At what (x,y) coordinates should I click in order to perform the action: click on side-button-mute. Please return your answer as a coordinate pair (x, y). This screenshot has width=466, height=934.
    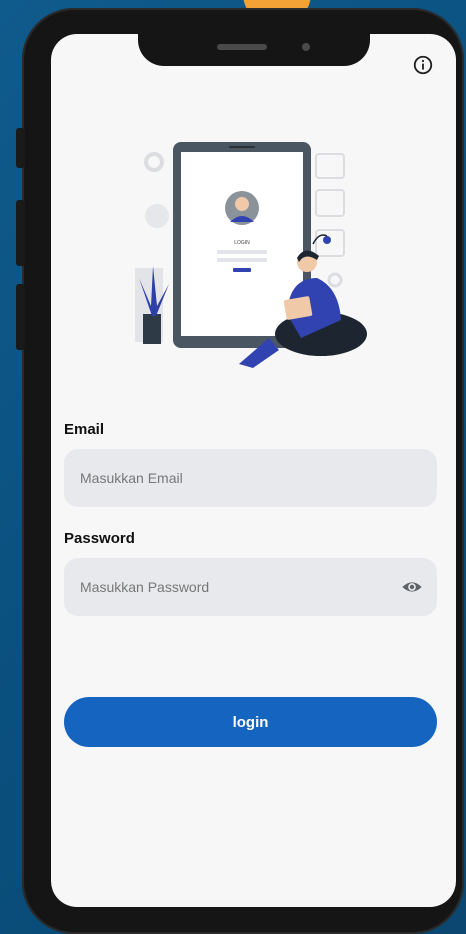
    Looking at the image, I should click on (20, 148).